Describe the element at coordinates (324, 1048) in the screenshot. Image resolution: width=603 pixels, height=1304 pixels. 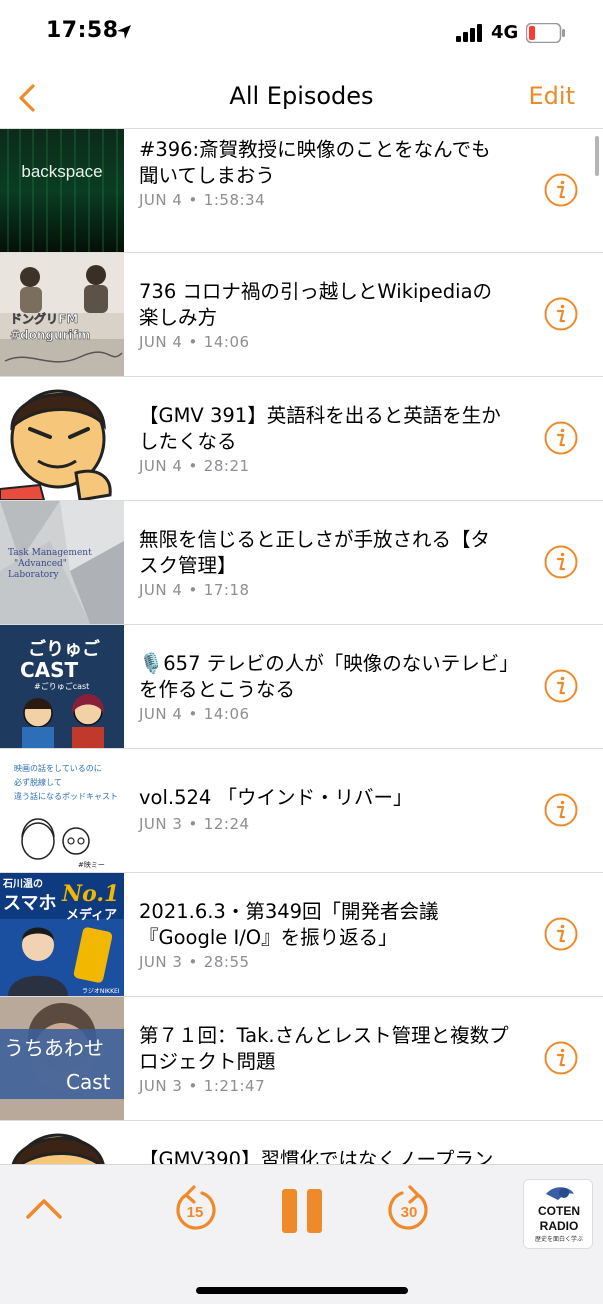
I see `episode-title: 第７１回：Tak.さんとレスト管理と複数プロジェクト問題` at that location.